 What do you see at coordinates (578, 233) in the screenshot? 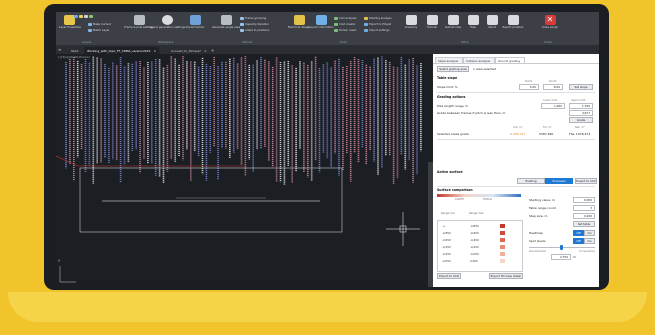
I see `heatmap-off-toggle: Off` at bounding box center [578, 233].